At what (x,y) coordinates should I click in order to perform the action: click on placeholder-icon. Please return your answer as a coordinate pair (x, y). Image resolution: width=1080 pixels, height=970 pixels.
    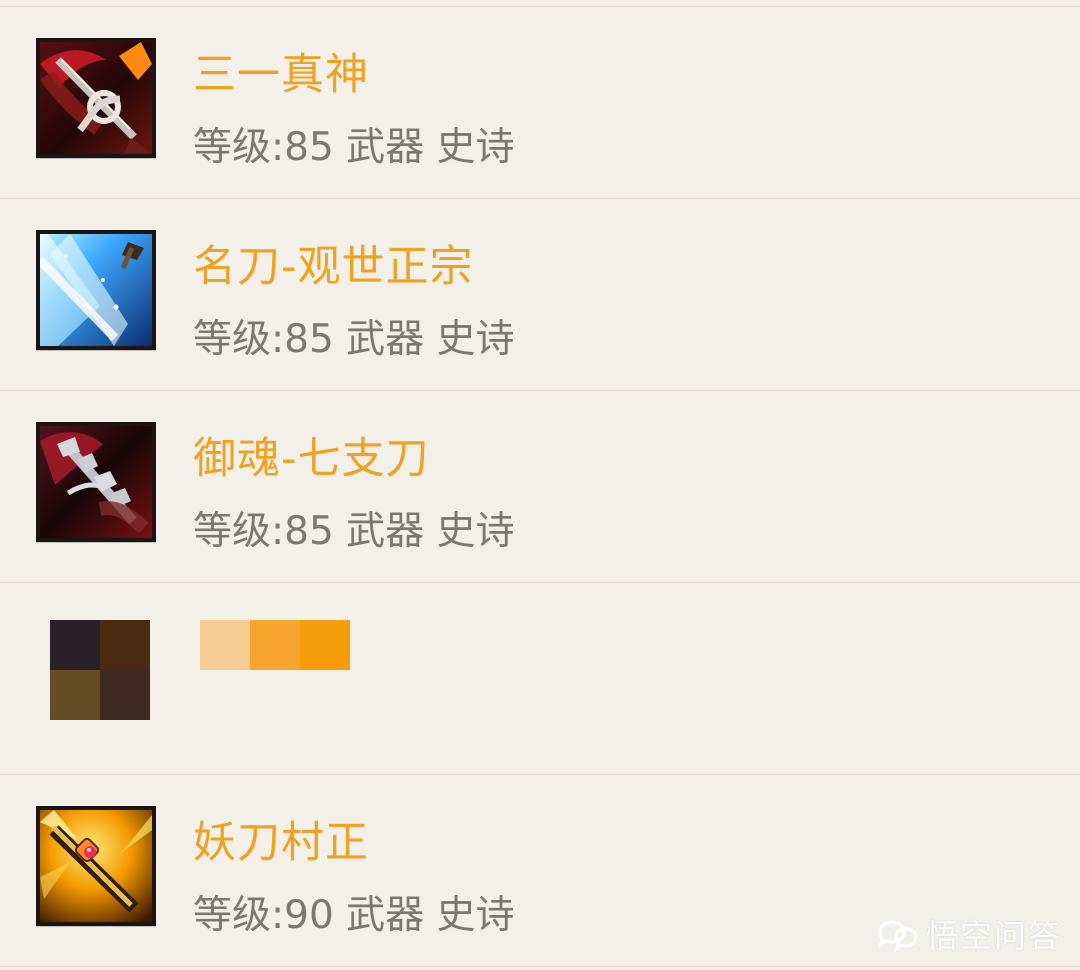
    Looking at the image, I should click on (100, 670).